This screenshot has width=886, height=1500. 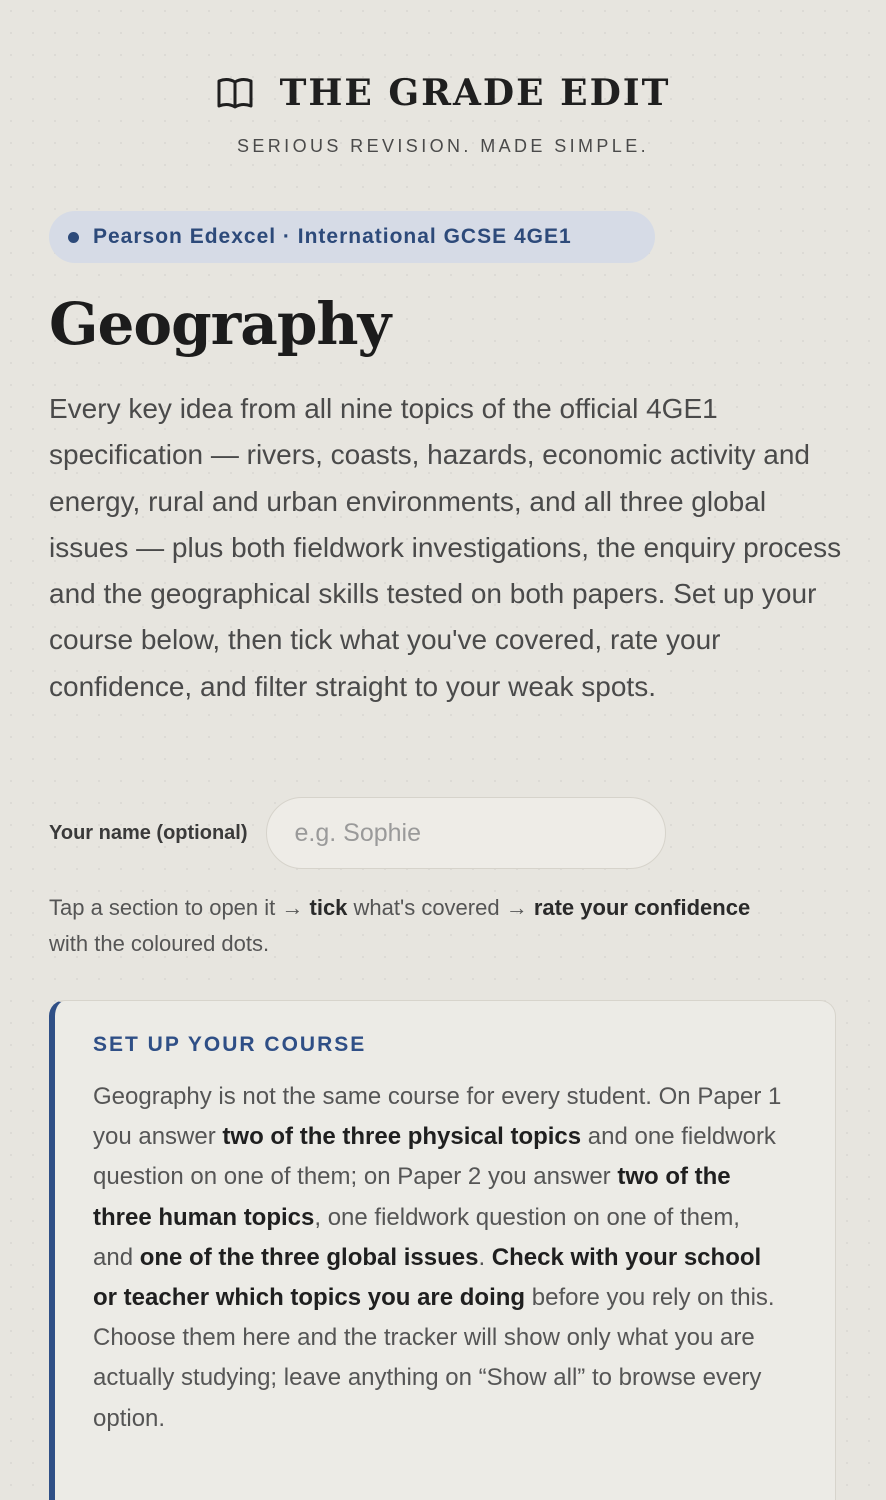 I want to click on badge-dot-icon, so click(x=73, y=237).